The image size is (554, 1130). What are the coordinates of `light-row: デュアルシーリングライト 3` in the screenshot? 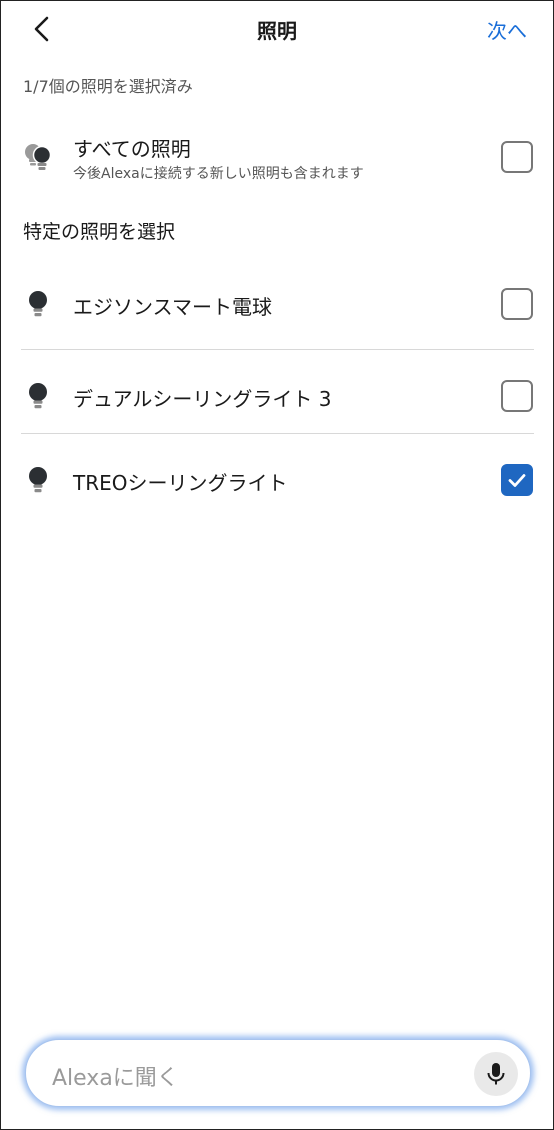 It's located at (277, 397).